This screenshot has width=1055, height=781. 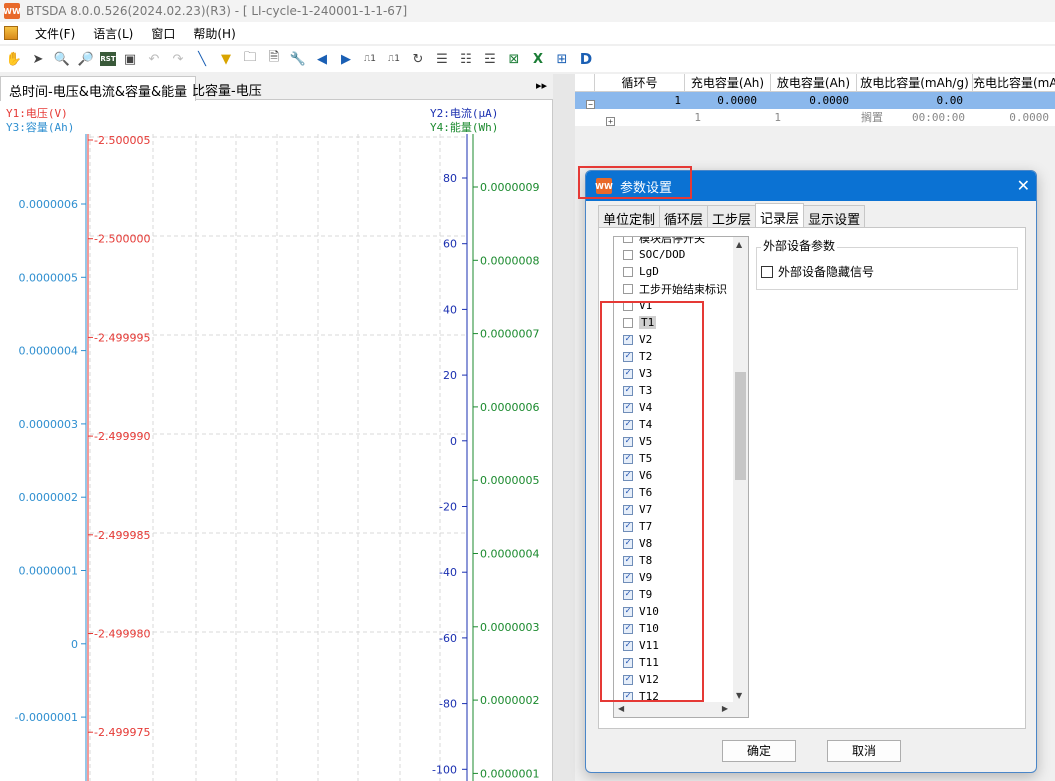 What do you see at coordinates (62, 59) in the screenshot?
I see `zoom-in-icon: 🔍` at bounding box center [62, 59].